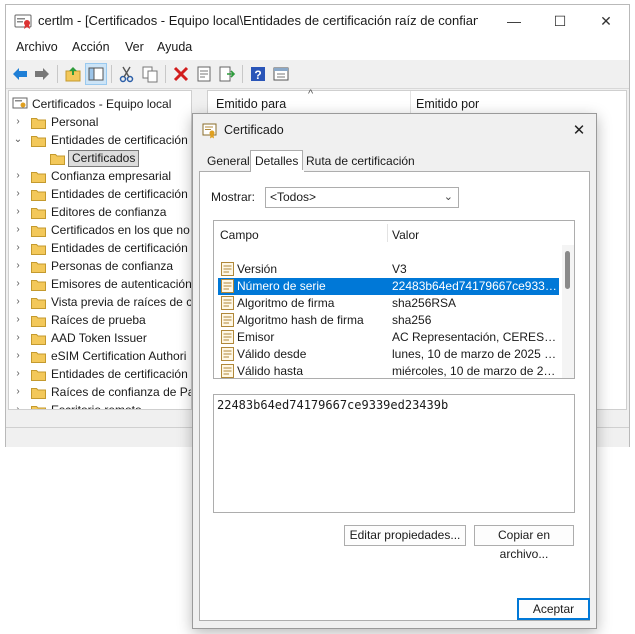  What do you see at coordinates (181, 74) in the screenshot?
I see `delete-icon` at bounding box center [181, 74].